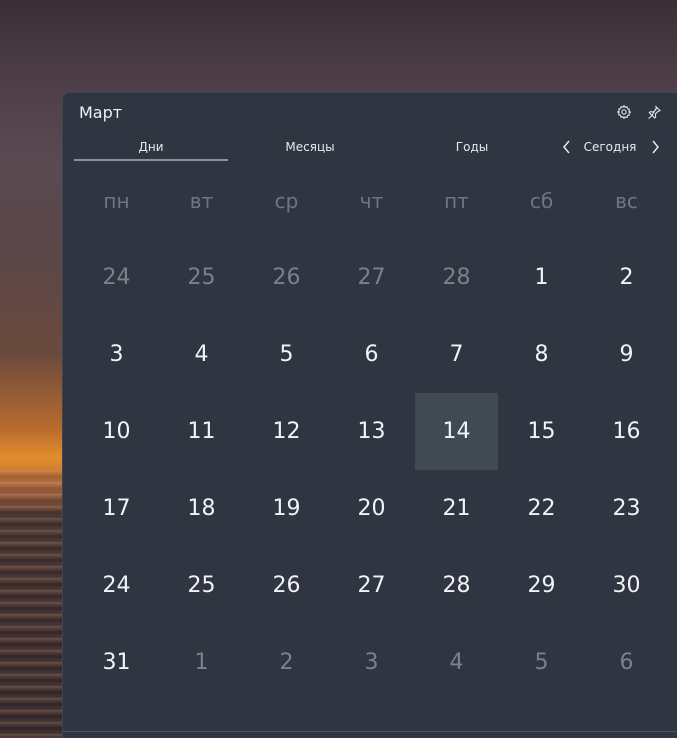 This screenshot has width=677, height=738. Describe the element at coordinates (371, 508) in the screenshot. I see `day-cell: 20` at that location.